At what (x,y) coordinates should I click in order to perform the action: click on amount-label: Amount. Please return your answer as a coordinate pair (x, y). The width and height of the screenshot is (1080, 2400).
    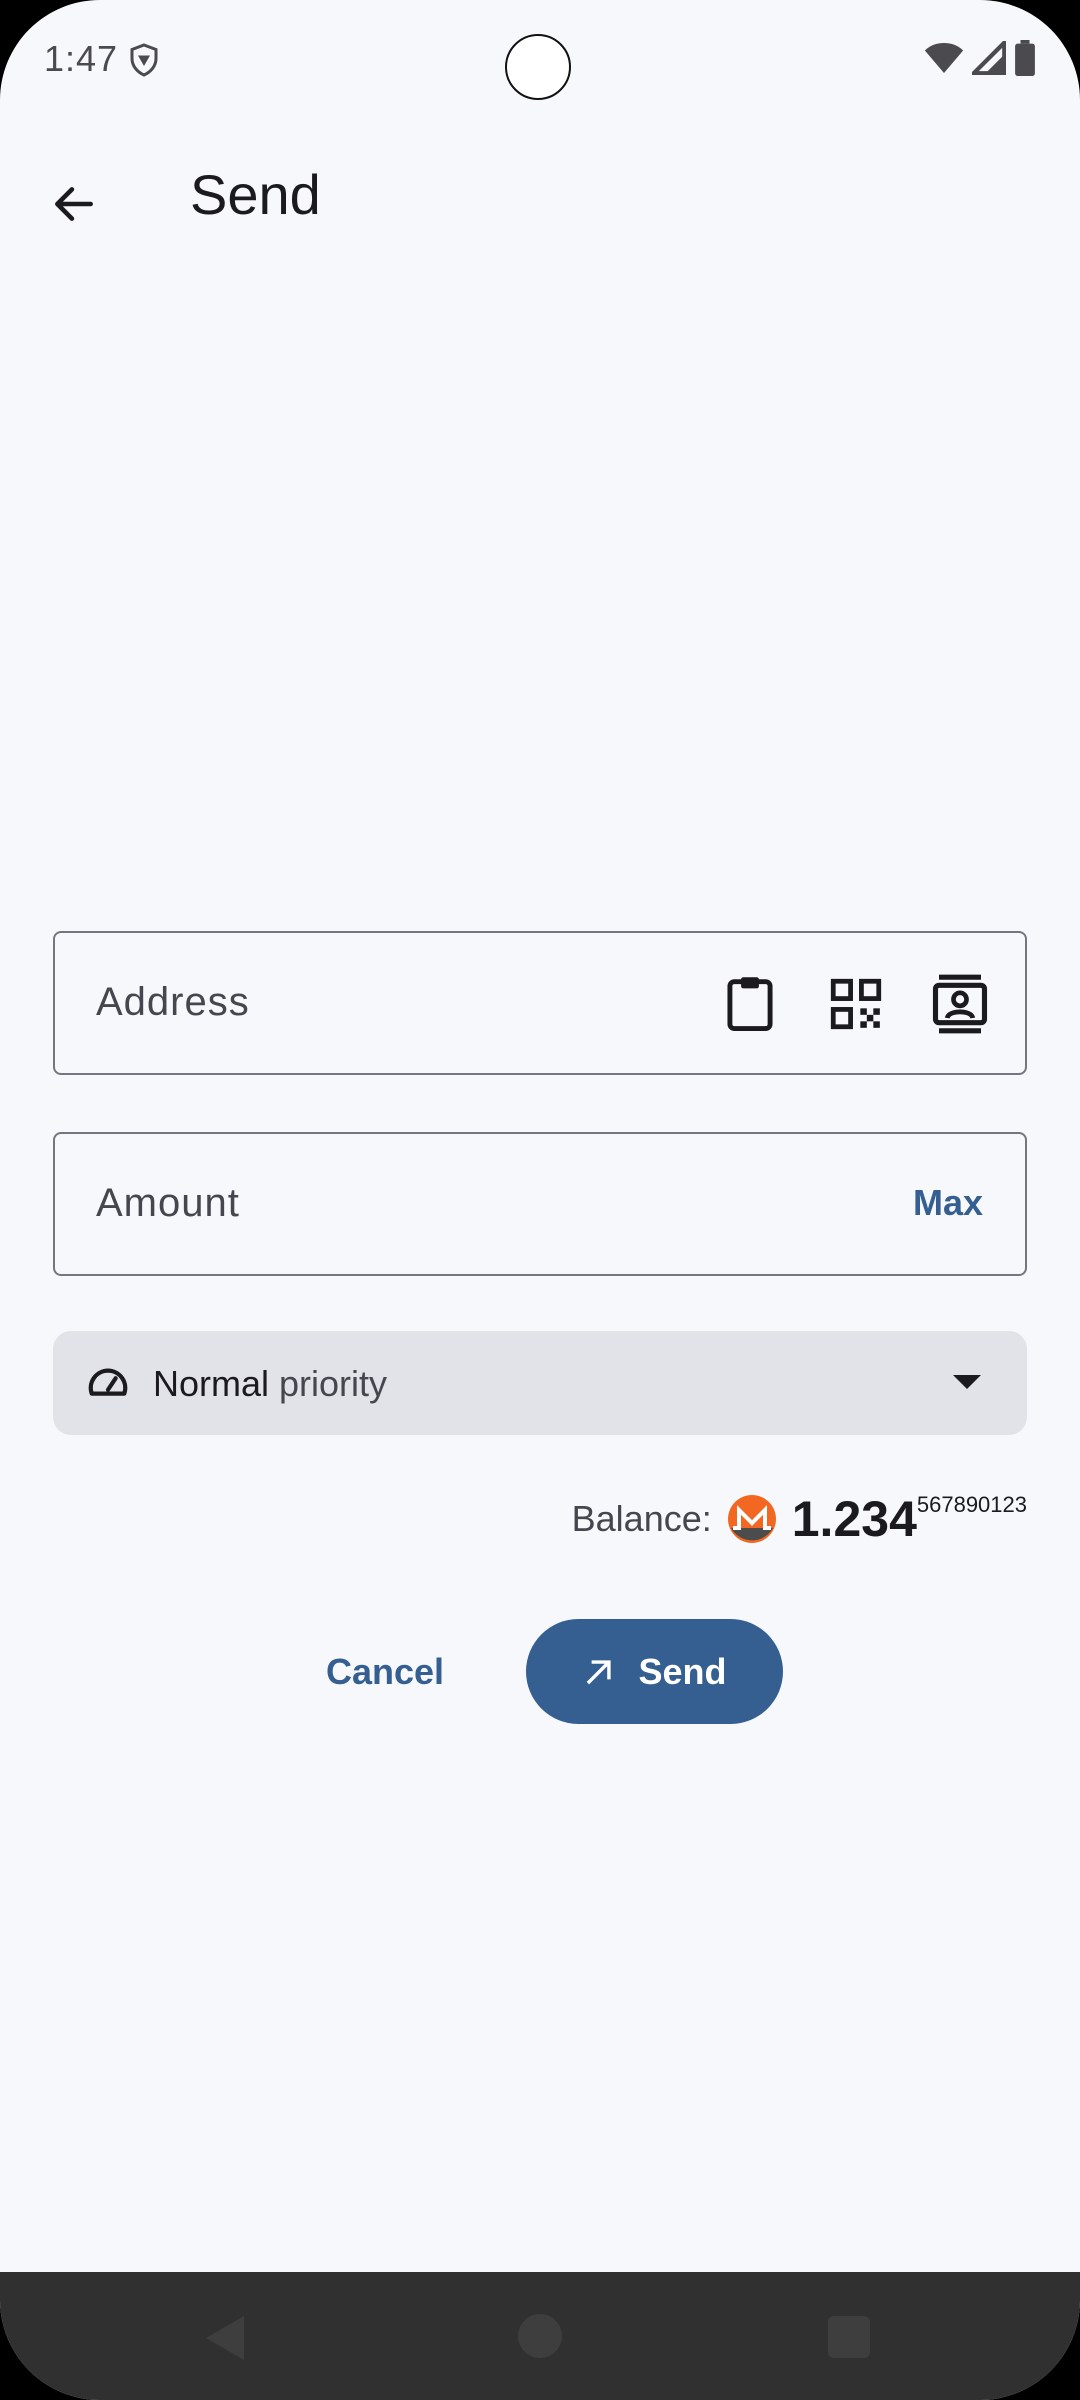
    Looking at the image, I should click on (168, 1203).